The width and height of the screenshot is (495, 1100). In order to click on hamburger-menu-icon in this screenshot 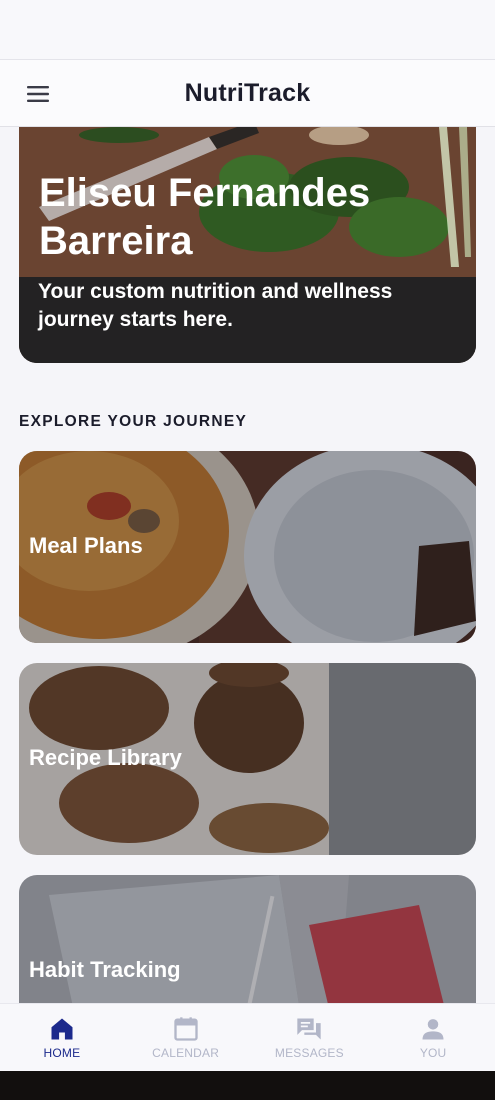, I will do `click(38, 94)`.